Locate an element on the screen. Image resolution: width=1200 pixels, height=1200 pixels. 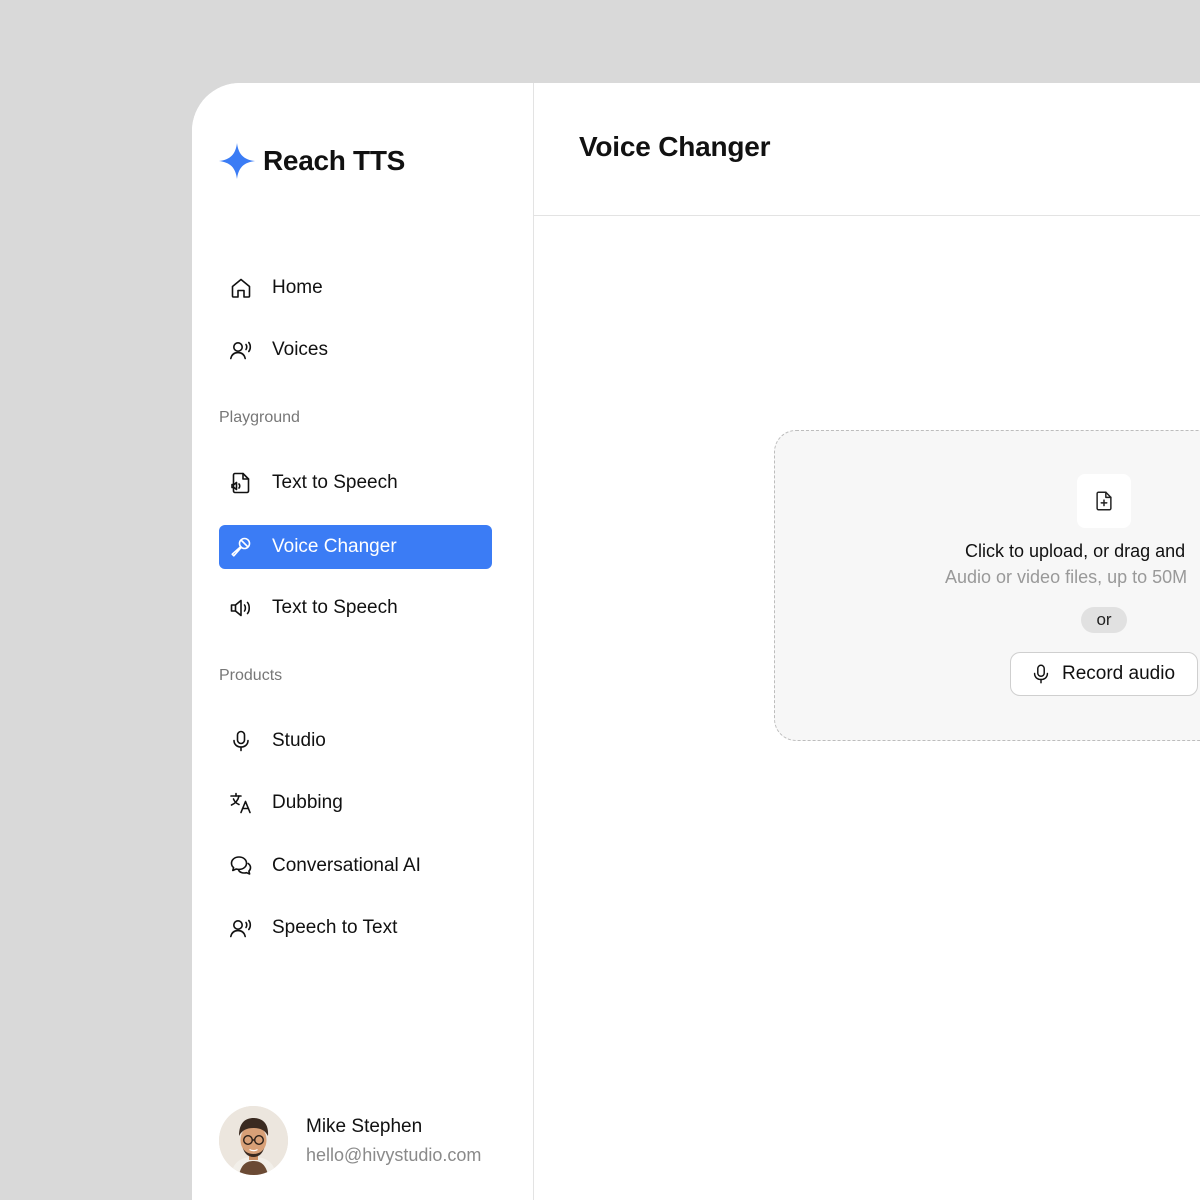
app-name: Reach TTS is located at coordinates (334, 160).